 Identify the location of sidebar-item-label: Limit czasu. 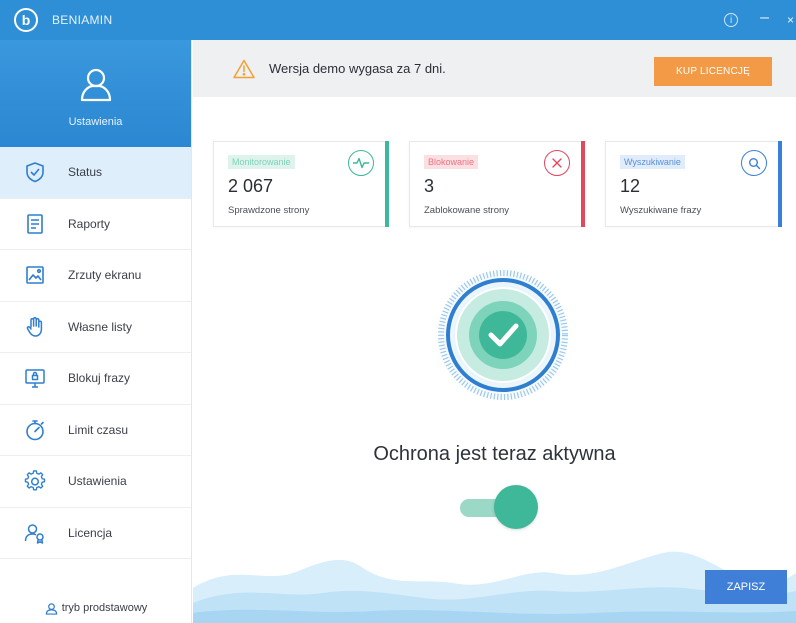
(98, 429).